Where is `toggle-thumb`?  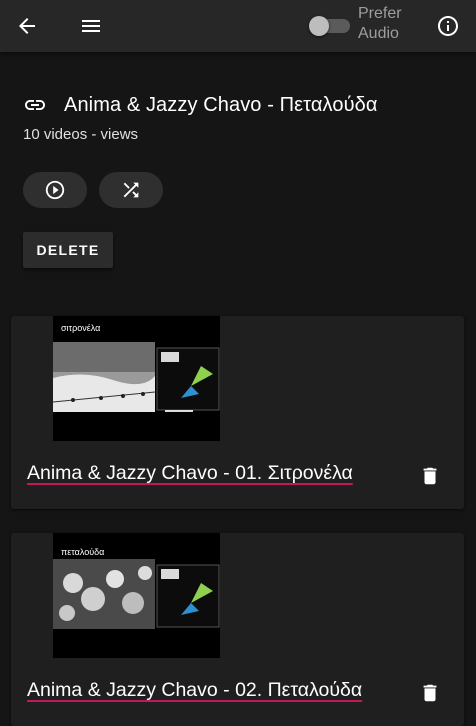 toggle-thumb is located at coordinates (319, 26).